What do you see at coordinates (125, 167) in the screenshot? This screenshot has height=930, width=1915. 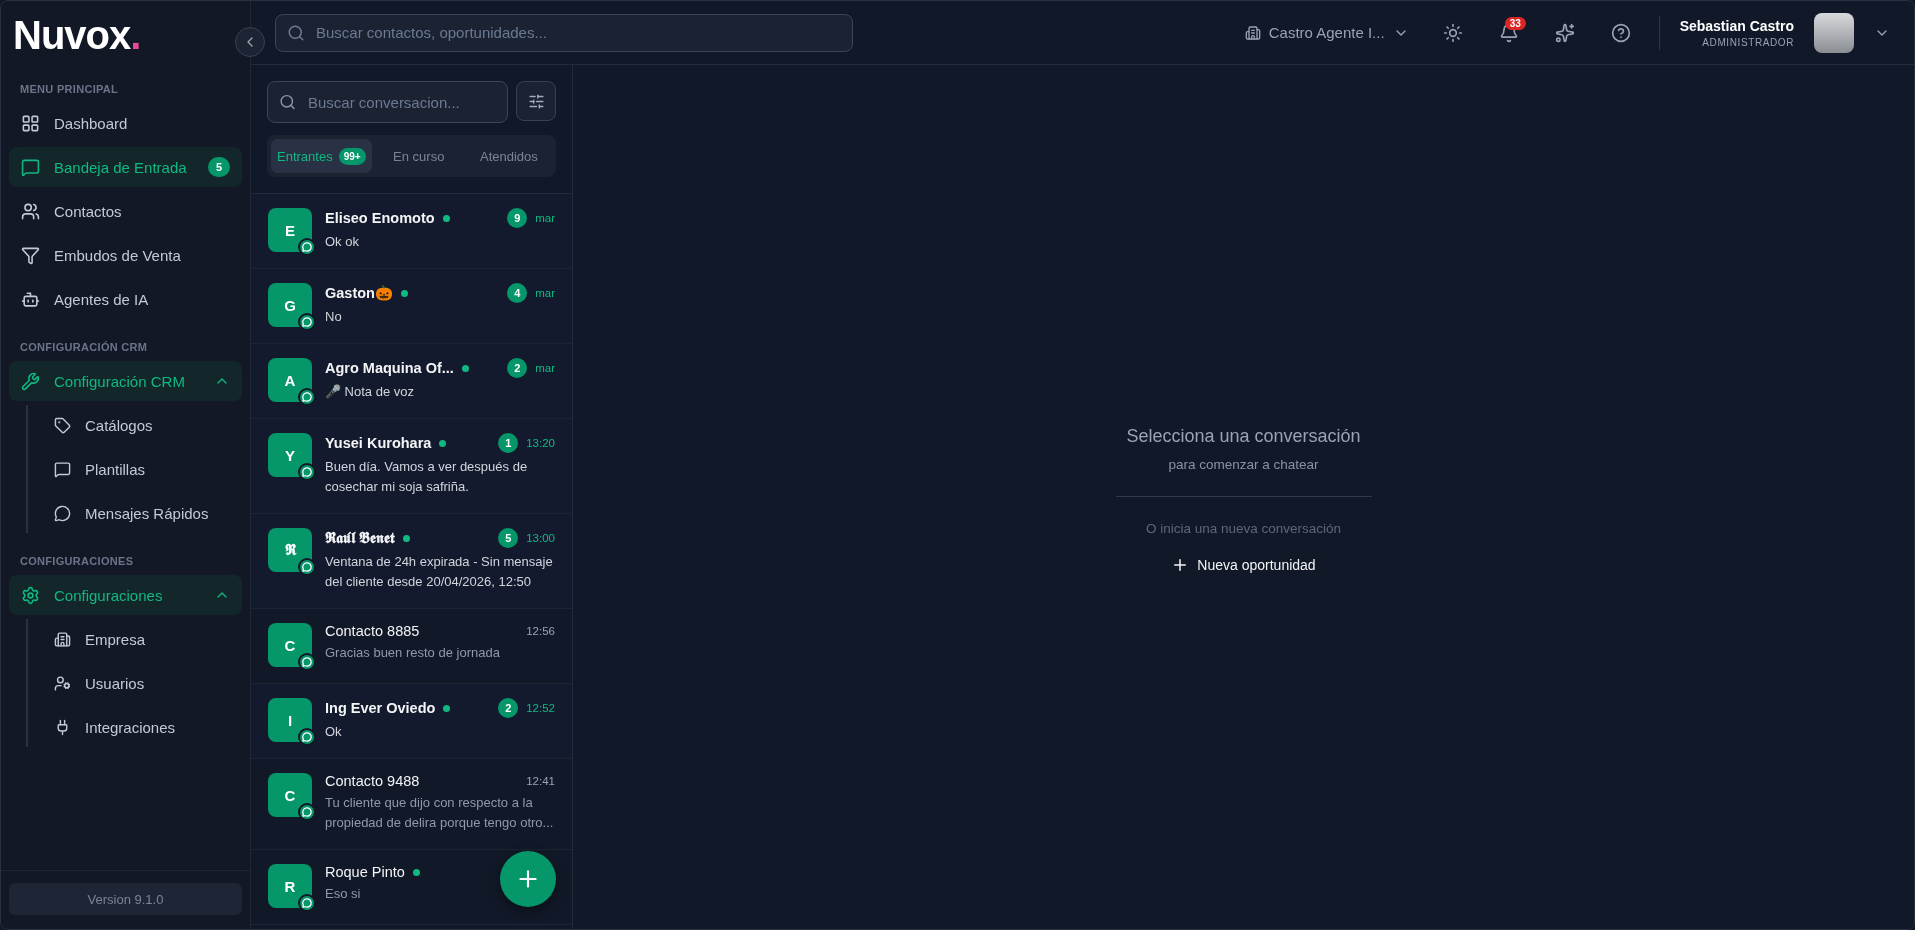 I see `sidebar-item: Bandeja de Entrada 5` at bounding box center [125, 167].